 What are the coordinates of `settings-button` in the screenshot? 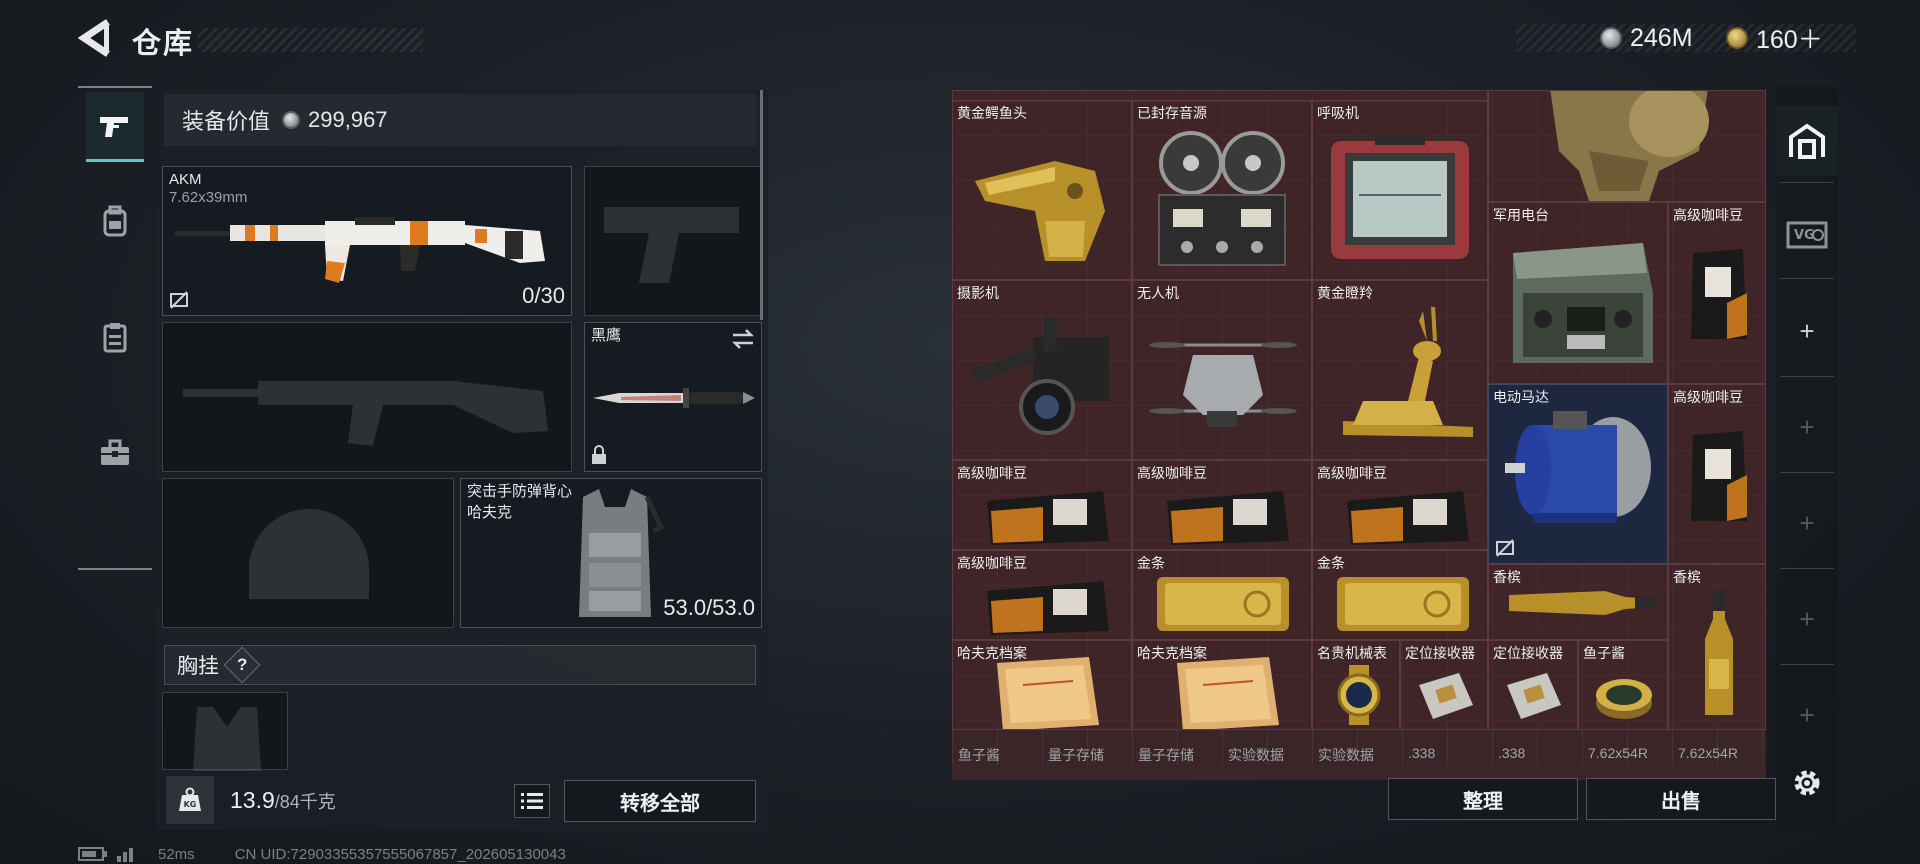 It's located at (1807, 783).